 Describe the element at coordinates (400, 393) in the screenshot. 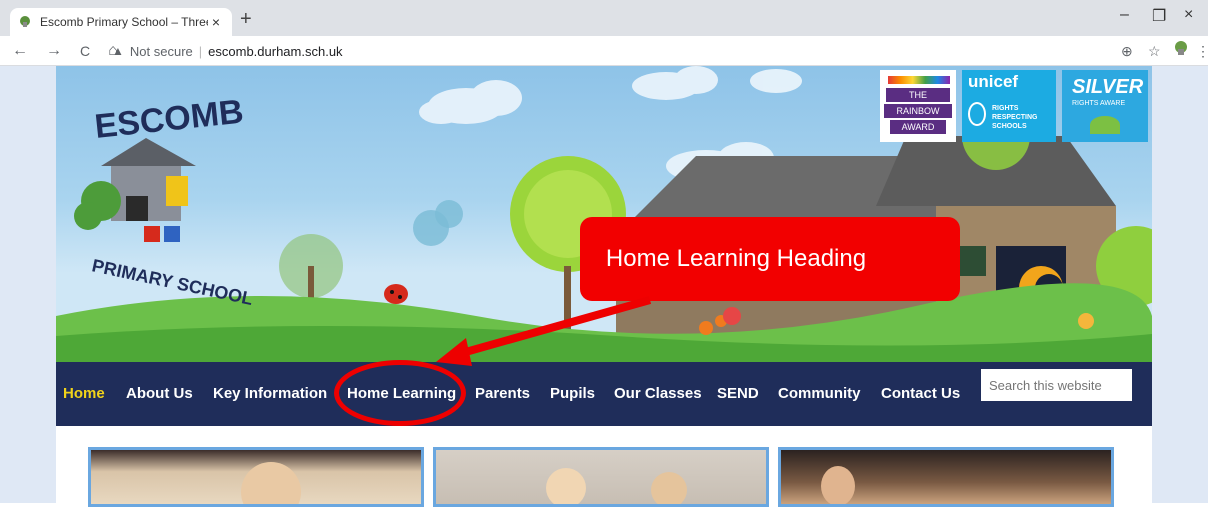

I see `annotation-highlight-ring` at that location.